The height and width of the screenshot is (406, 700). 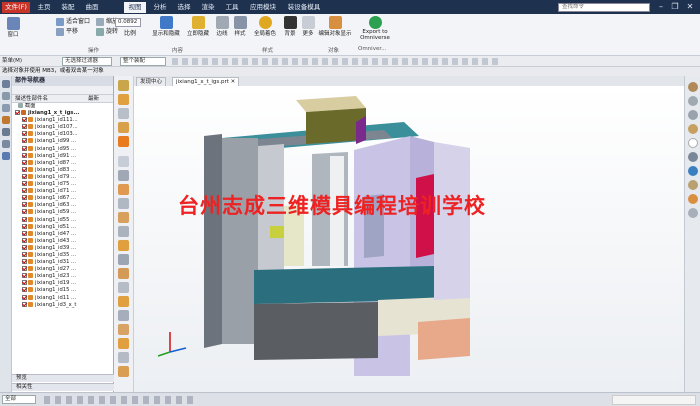 I want to click on instant-hide-button: 立即隐藏, so click(x=198, y=26).